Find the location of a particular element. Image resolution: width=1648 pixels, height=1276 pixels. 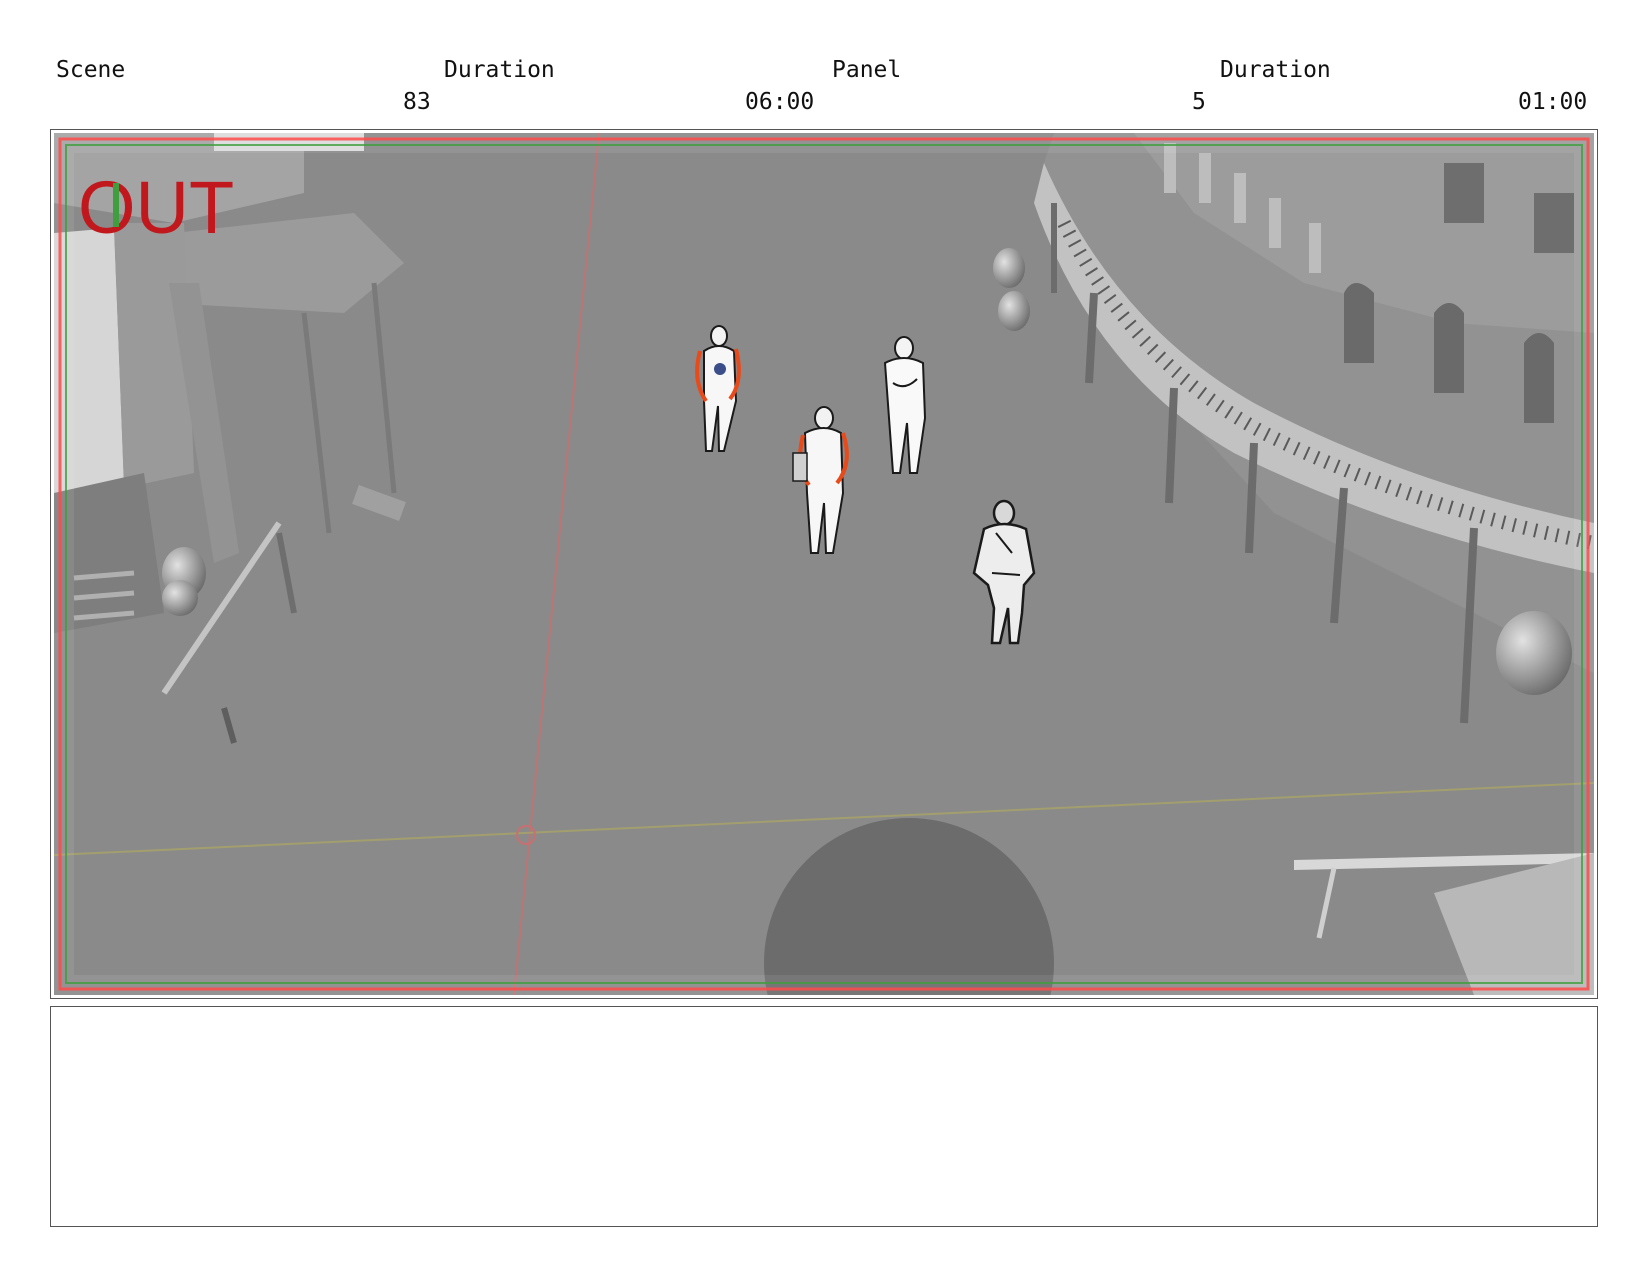

panel-notes-text is located at coordinates (824, 1017).